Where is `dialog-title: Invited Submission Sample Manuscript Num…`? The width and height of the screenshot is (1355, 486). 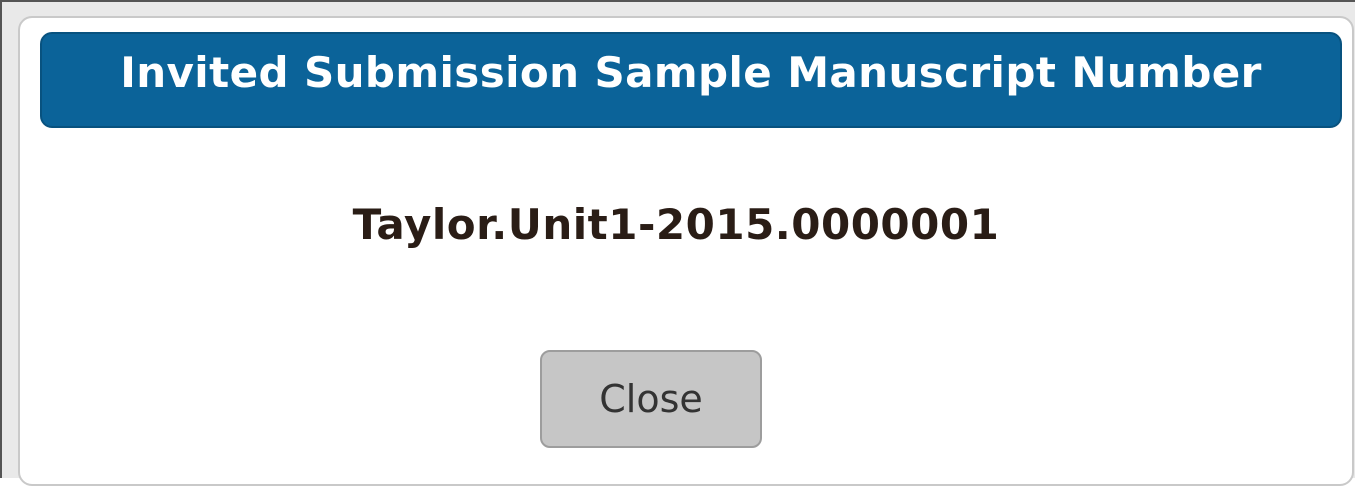
dialog-title: Invited Submission Sample Manuscript Num… is located at coordinates (691, 72).